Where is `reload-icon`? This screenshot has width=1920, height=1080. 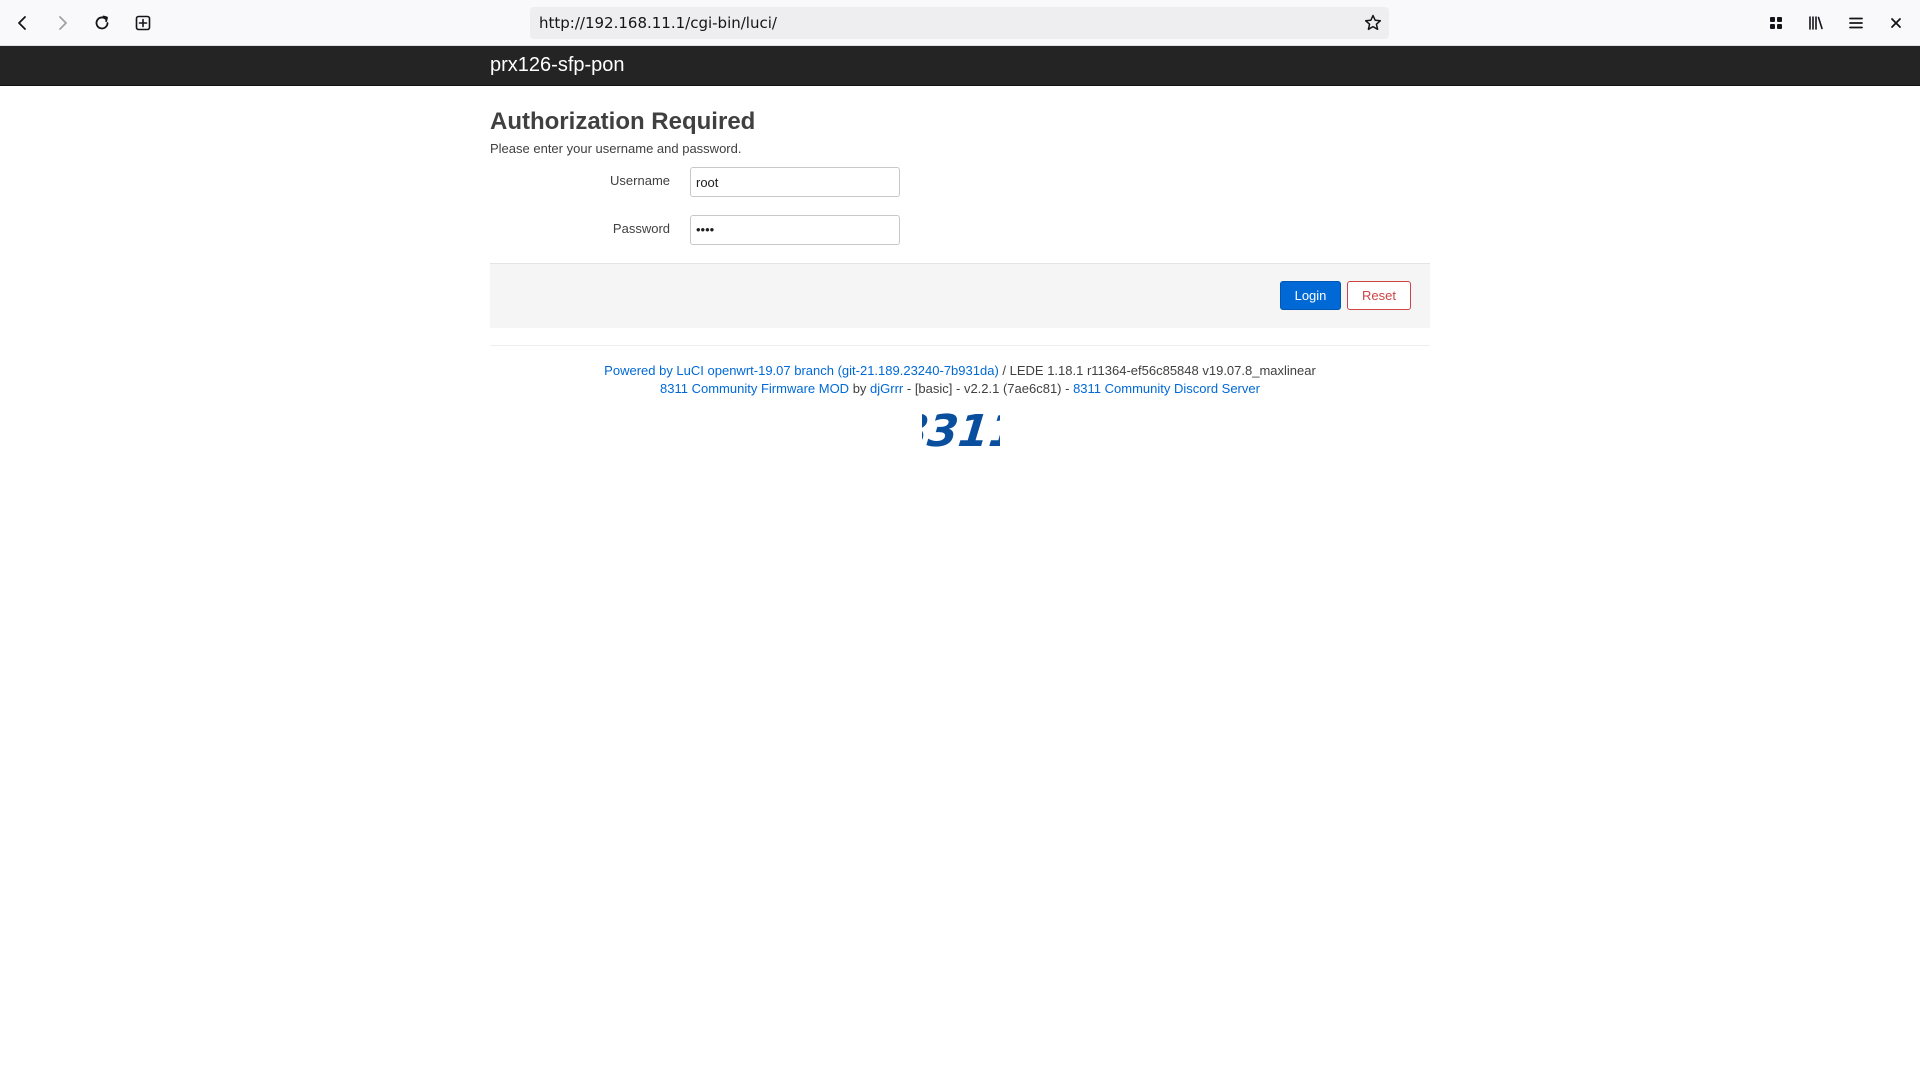 reload-icon is located at coordinates (102, 22).